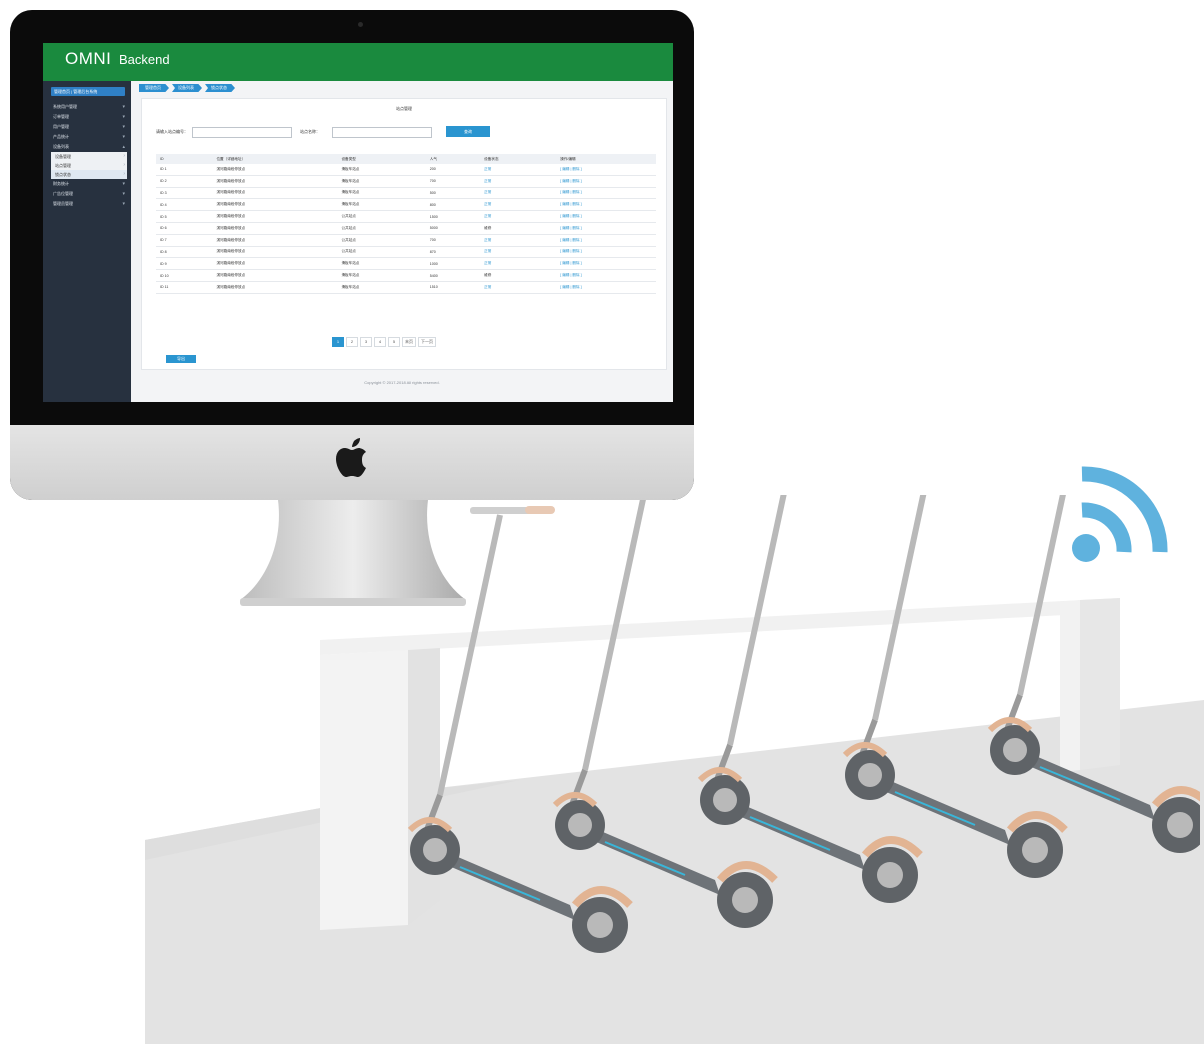 The height and width of the screenshot is (1044, 1204). I want to click on sidebar-header: 管理首页 | 管理后台系统, so click(88, 91).